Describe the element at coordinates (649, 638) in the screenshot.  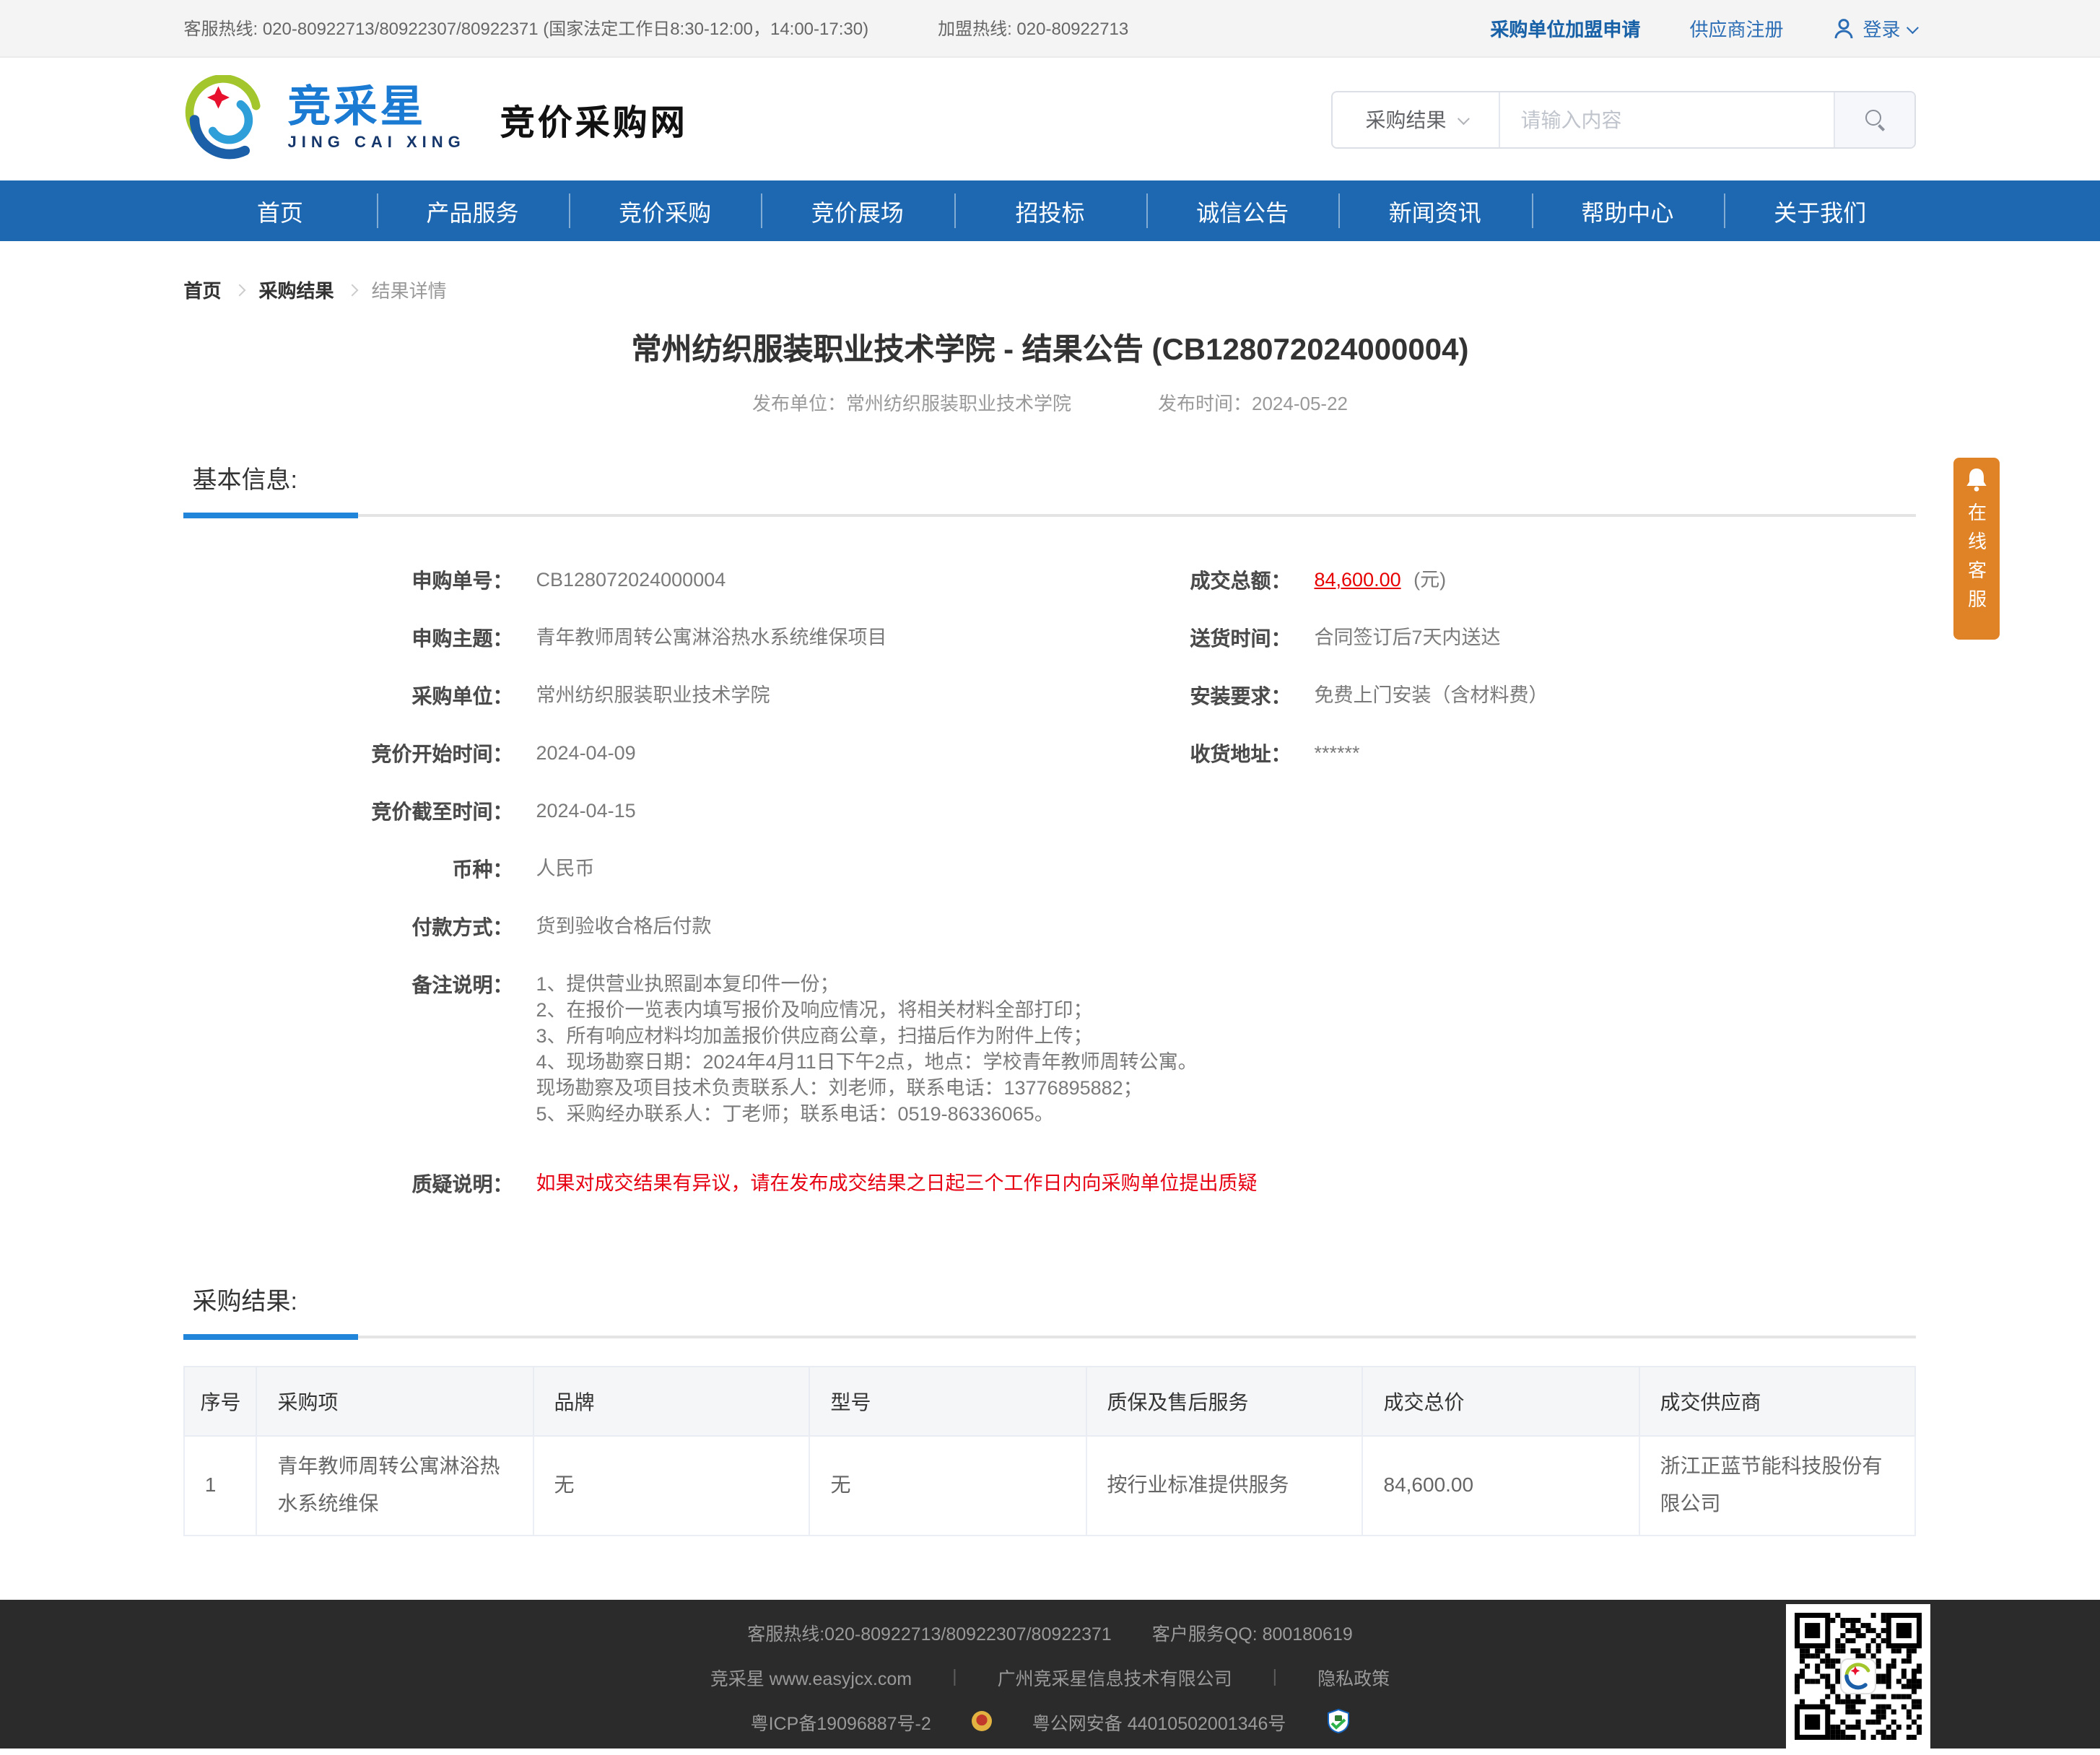
I see `field-subject: 申购主题： 青年教师周转公寓淋浴热水系统维保项目` at that location.